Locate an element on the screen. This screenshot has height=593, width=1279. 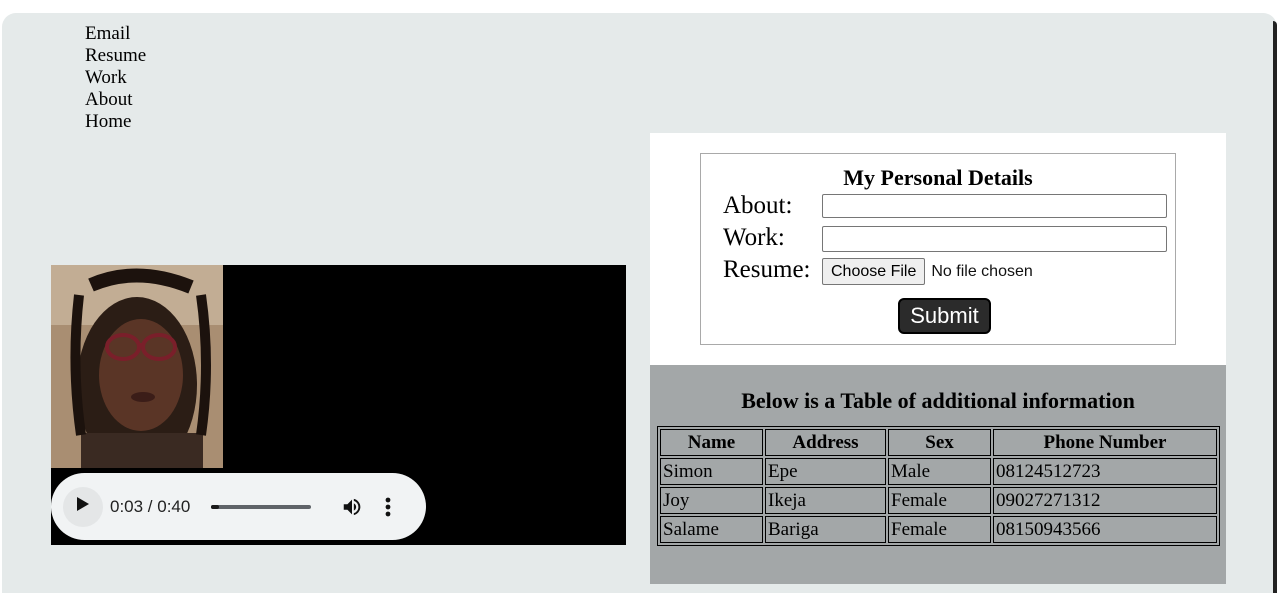
audio-controls: 0:03 / 0:40 is located at coordinates (238, 506).